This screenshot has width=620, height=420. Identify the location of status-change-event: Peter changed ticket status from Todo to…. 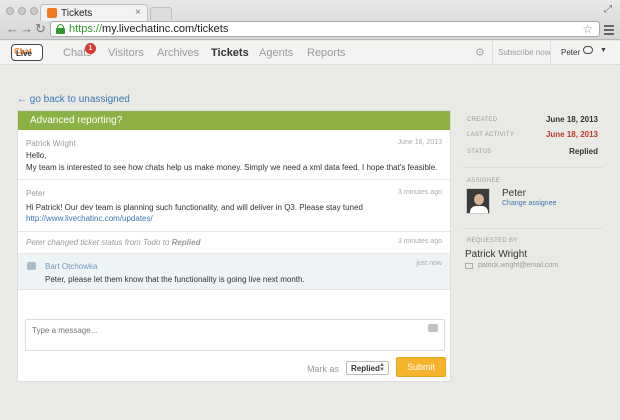
(234, 243).